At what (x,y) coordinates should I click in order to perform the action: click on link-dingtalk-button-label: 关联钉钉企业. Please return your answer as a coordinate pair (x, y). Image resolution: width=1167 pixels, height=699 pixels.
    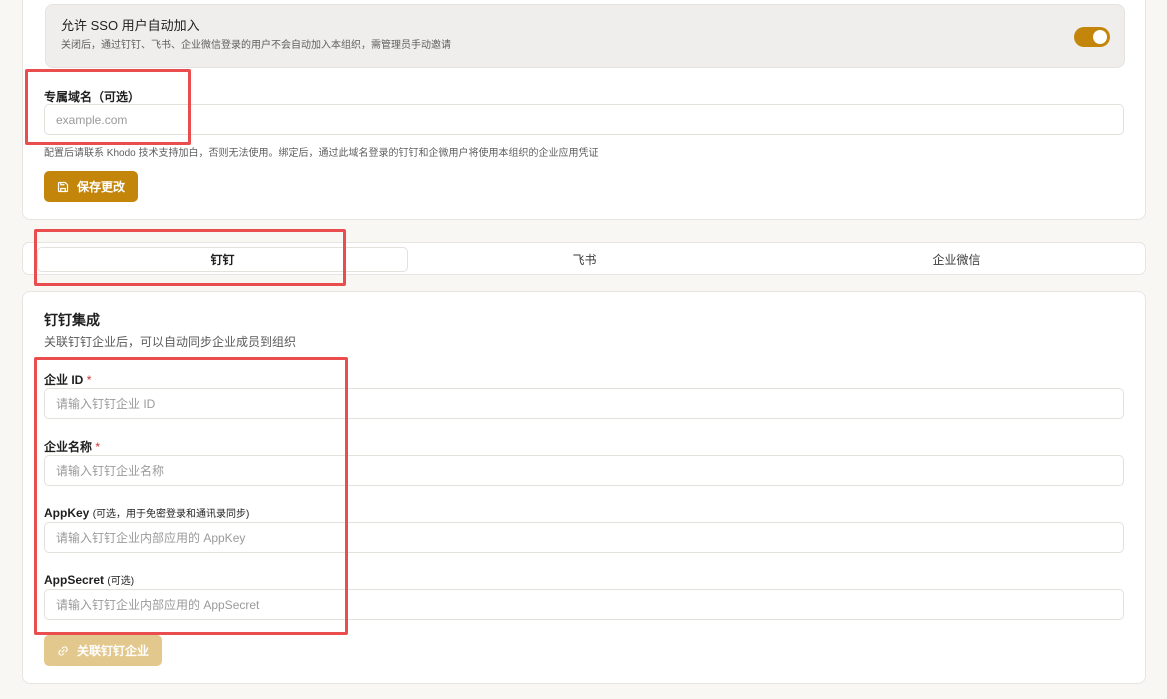
    Looking at the image, I should click on (113, 651).